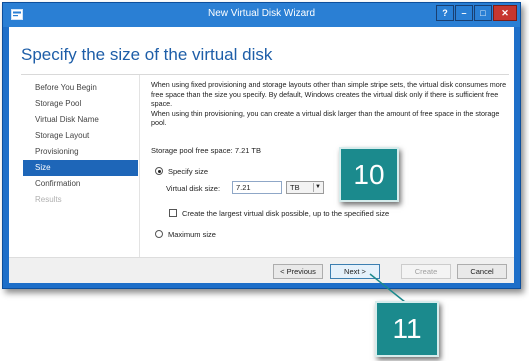 Image resolution: width=529 pixels, height=361 pixels. Describe the element at coordinates (298, 271) in the screenshot. I see `previous-button: < Previous` at that location.